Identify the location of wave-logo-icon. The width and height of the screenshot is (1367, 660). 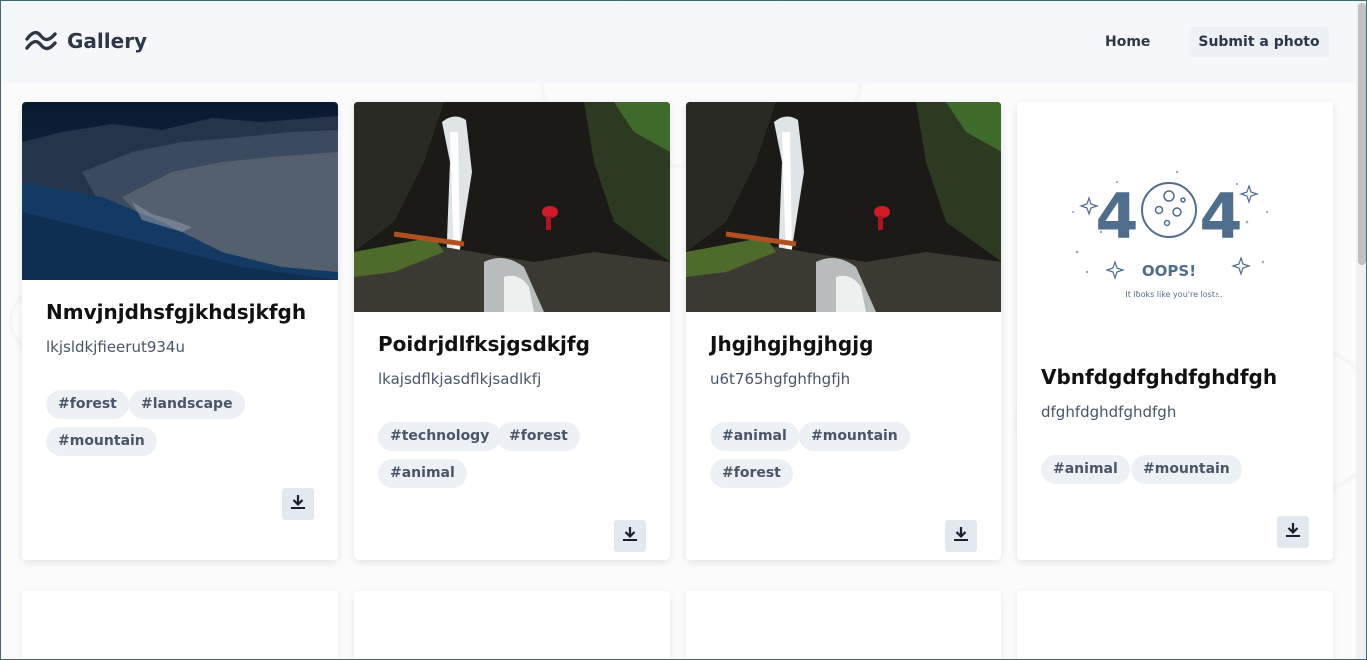
(41, 41).